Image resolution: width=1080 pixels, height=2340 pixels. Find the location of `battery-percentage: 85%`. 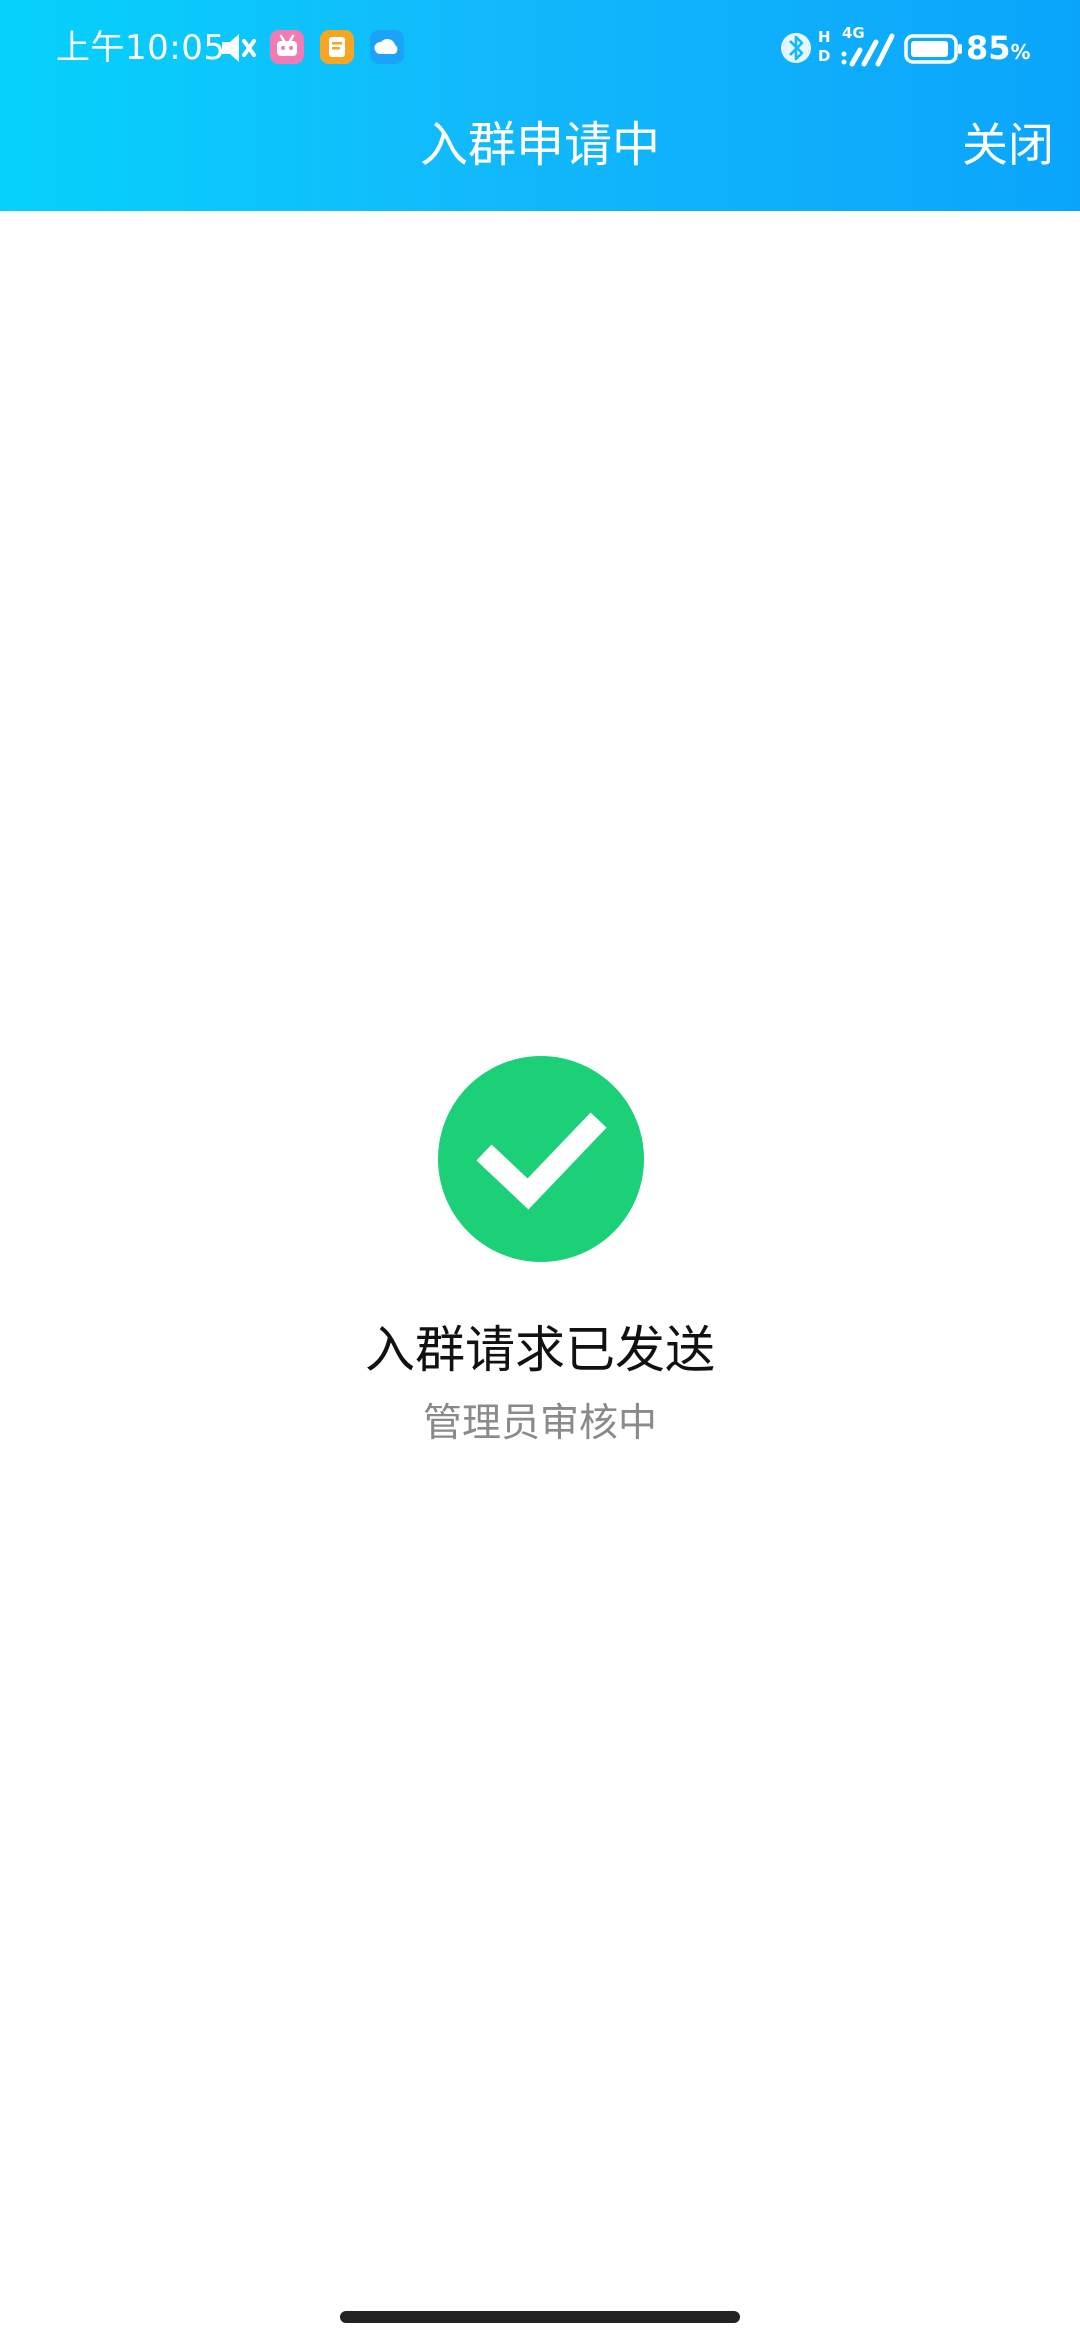

battery-percentage: 85% is located at coordinates (998, 48).